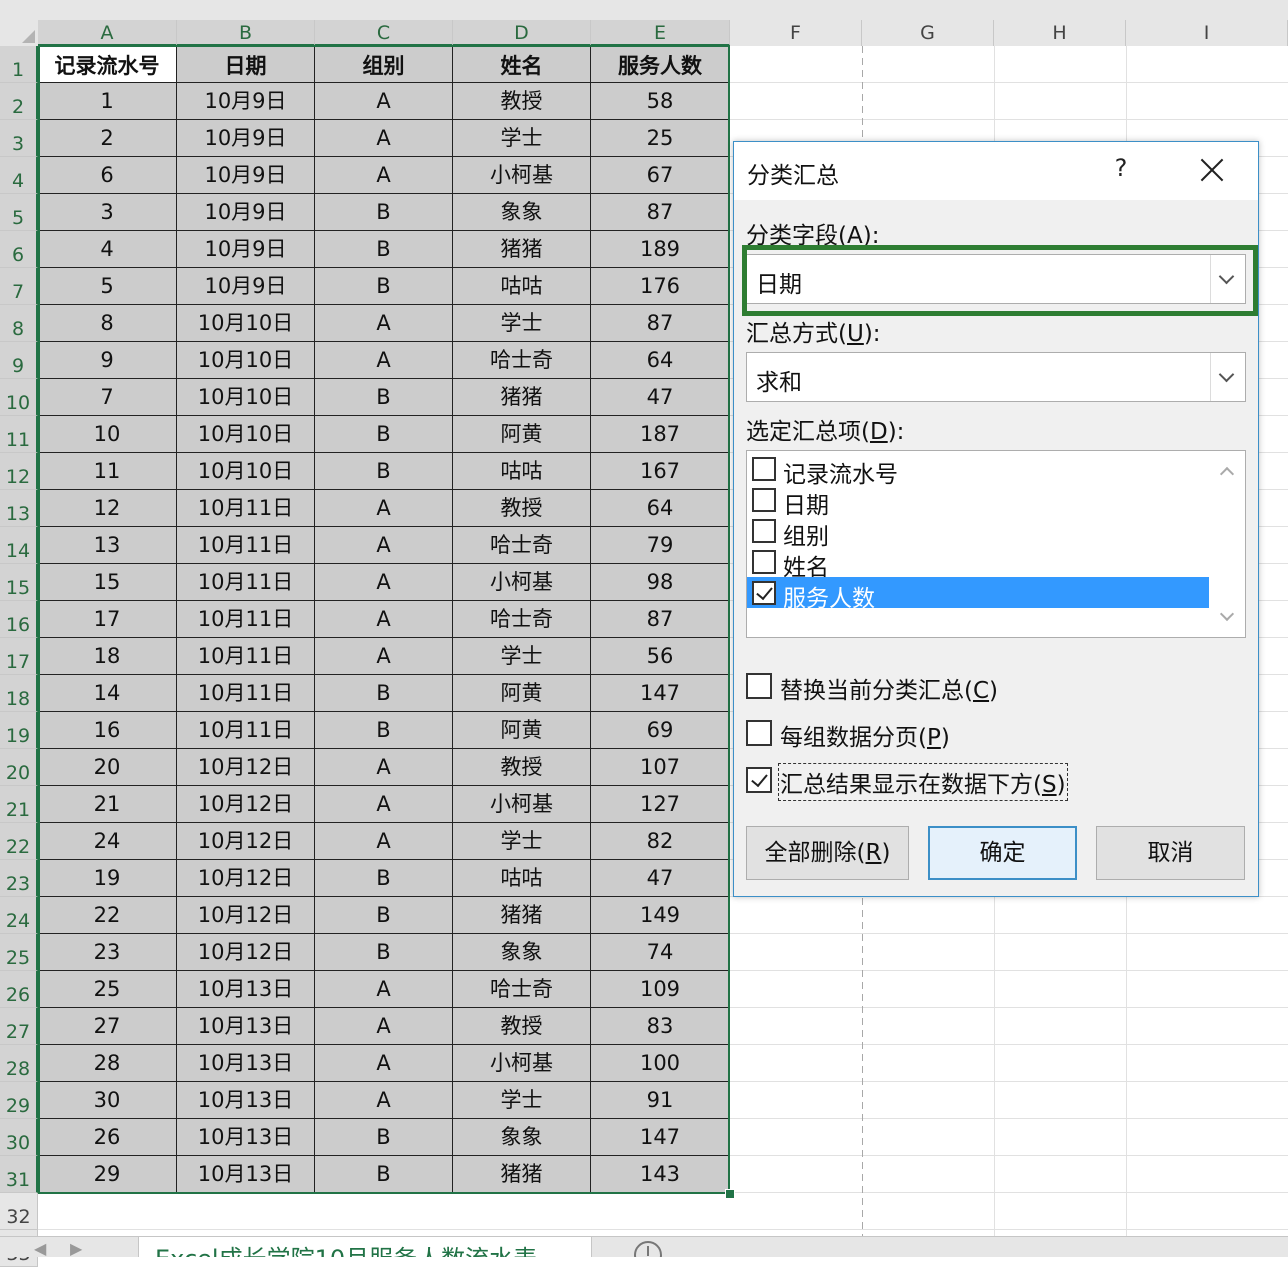 The width and height of the screenshot is (1288, 1267). Describe the element at coordinates (522, 619) in the screenshot. I see `table-cell: 哈士奇` at that location.